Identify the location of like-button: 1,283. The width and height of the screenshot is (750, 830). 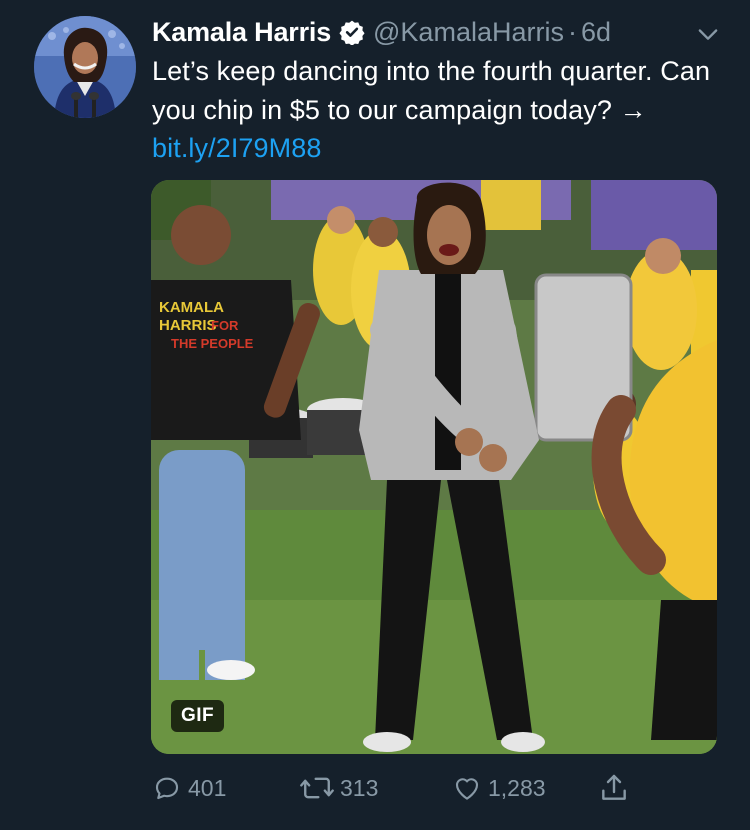
(499, 788).